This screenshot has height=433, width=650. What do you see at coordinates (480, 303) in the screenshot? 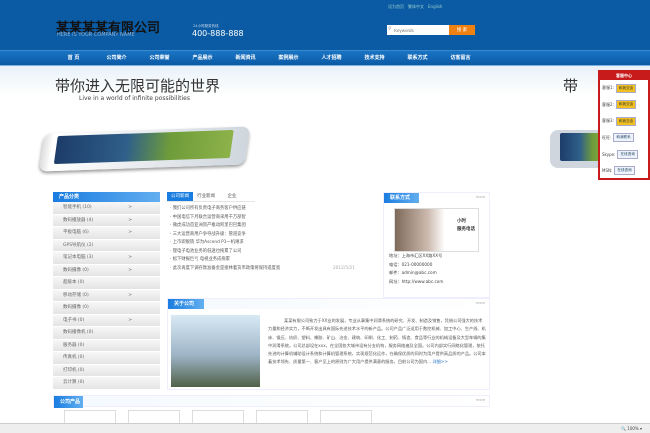
I see `about-more-link: more` at bounding box center [480, 303].